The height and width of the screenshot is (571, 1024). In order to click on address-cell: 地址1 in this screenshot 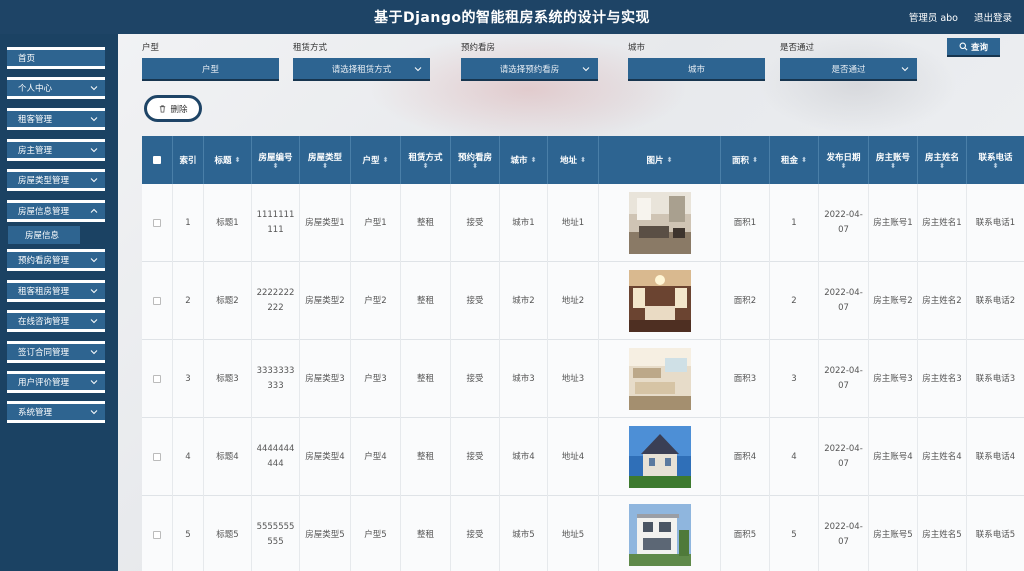, I will do `click(573, 223)`.